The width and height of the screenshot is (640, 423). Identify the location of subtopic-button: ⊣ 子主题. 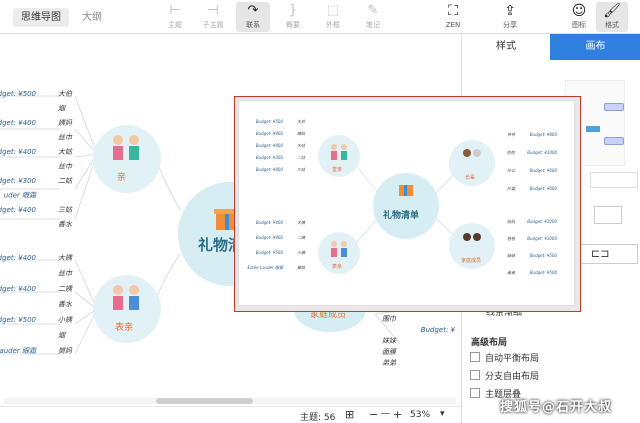
(213, 17).